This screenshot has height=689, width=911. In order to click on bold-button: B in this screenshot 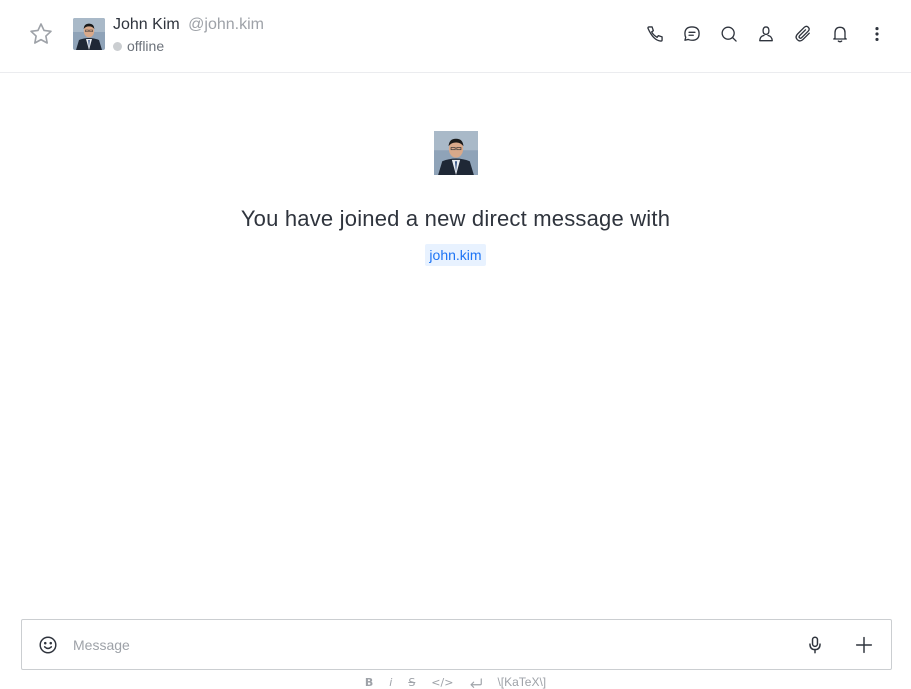, I will do `click(369, 682)`.